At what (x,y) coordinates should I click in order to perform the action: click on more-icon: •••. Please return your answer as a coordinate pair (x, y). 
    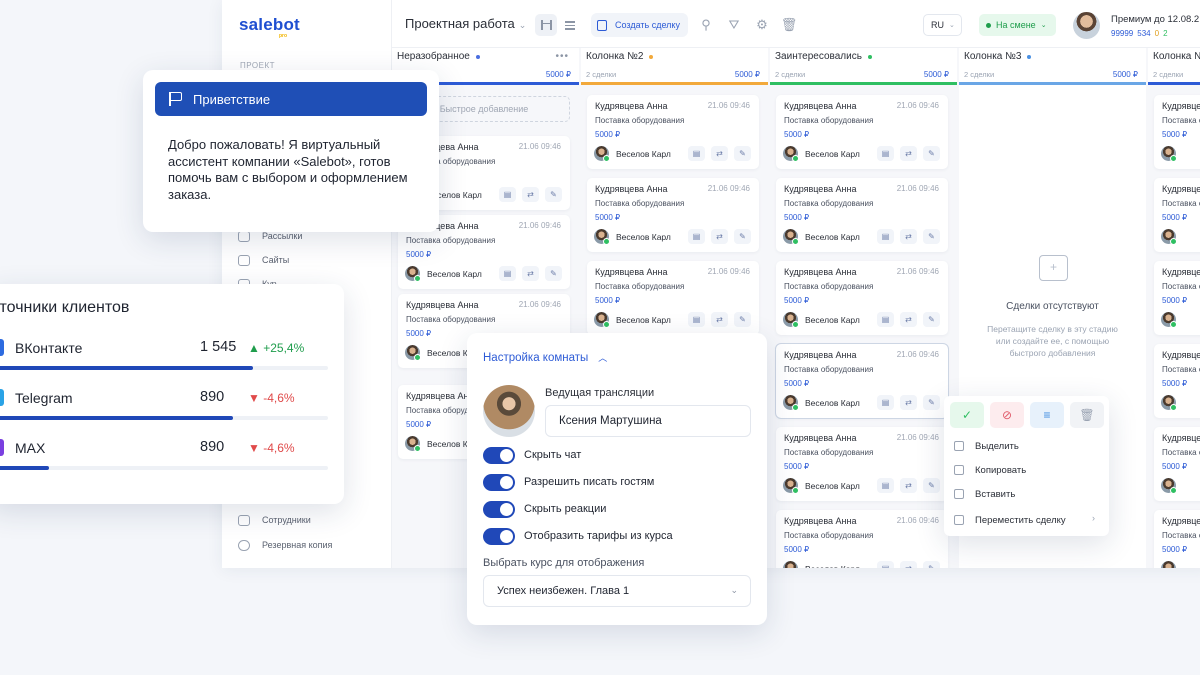
    Looking at the image, I should click on (562, 56).